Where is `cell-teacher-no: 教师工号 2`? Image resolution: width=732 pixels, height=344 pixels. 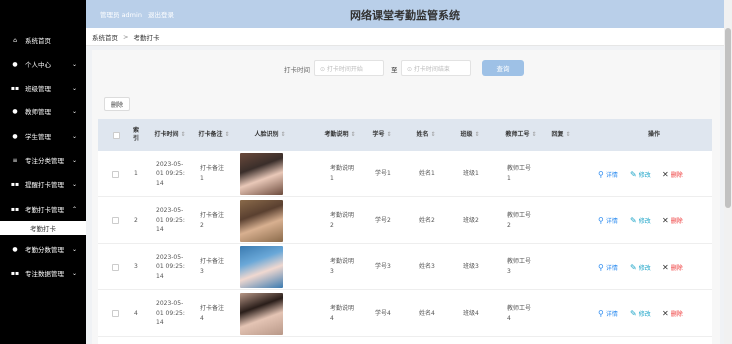
cell-teacher-no: 教师工号 2 is located at coordinates (519, 220).